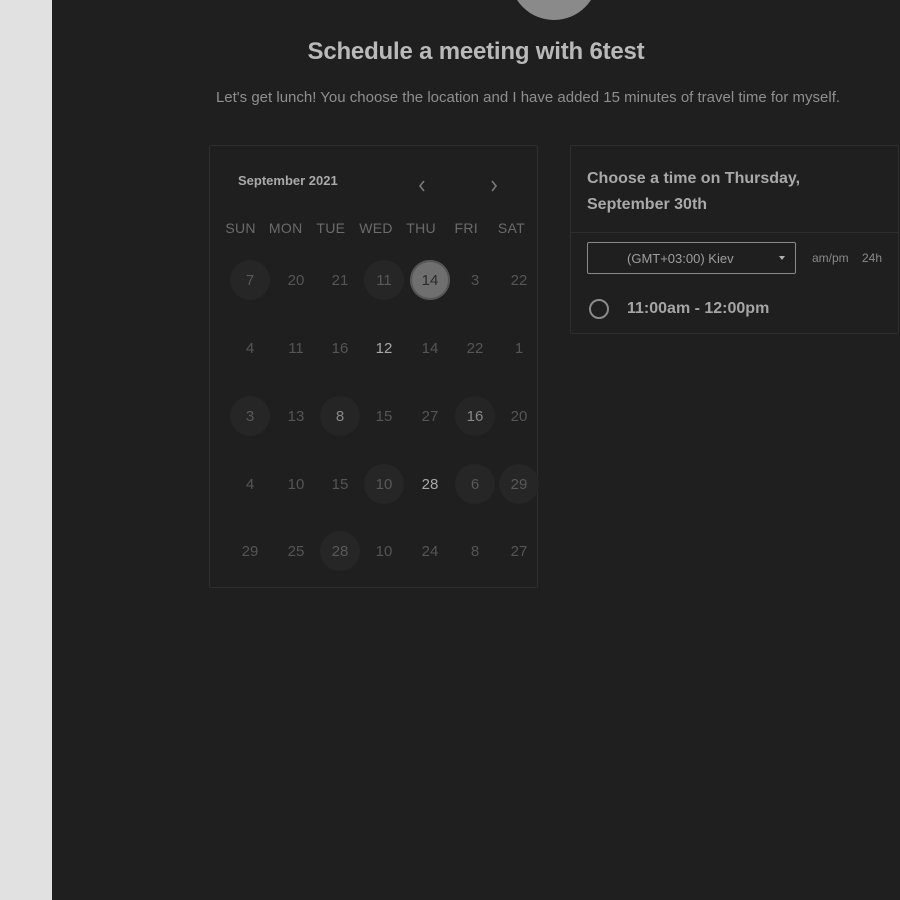  I want to click on next-month-button, so click(494, 186).